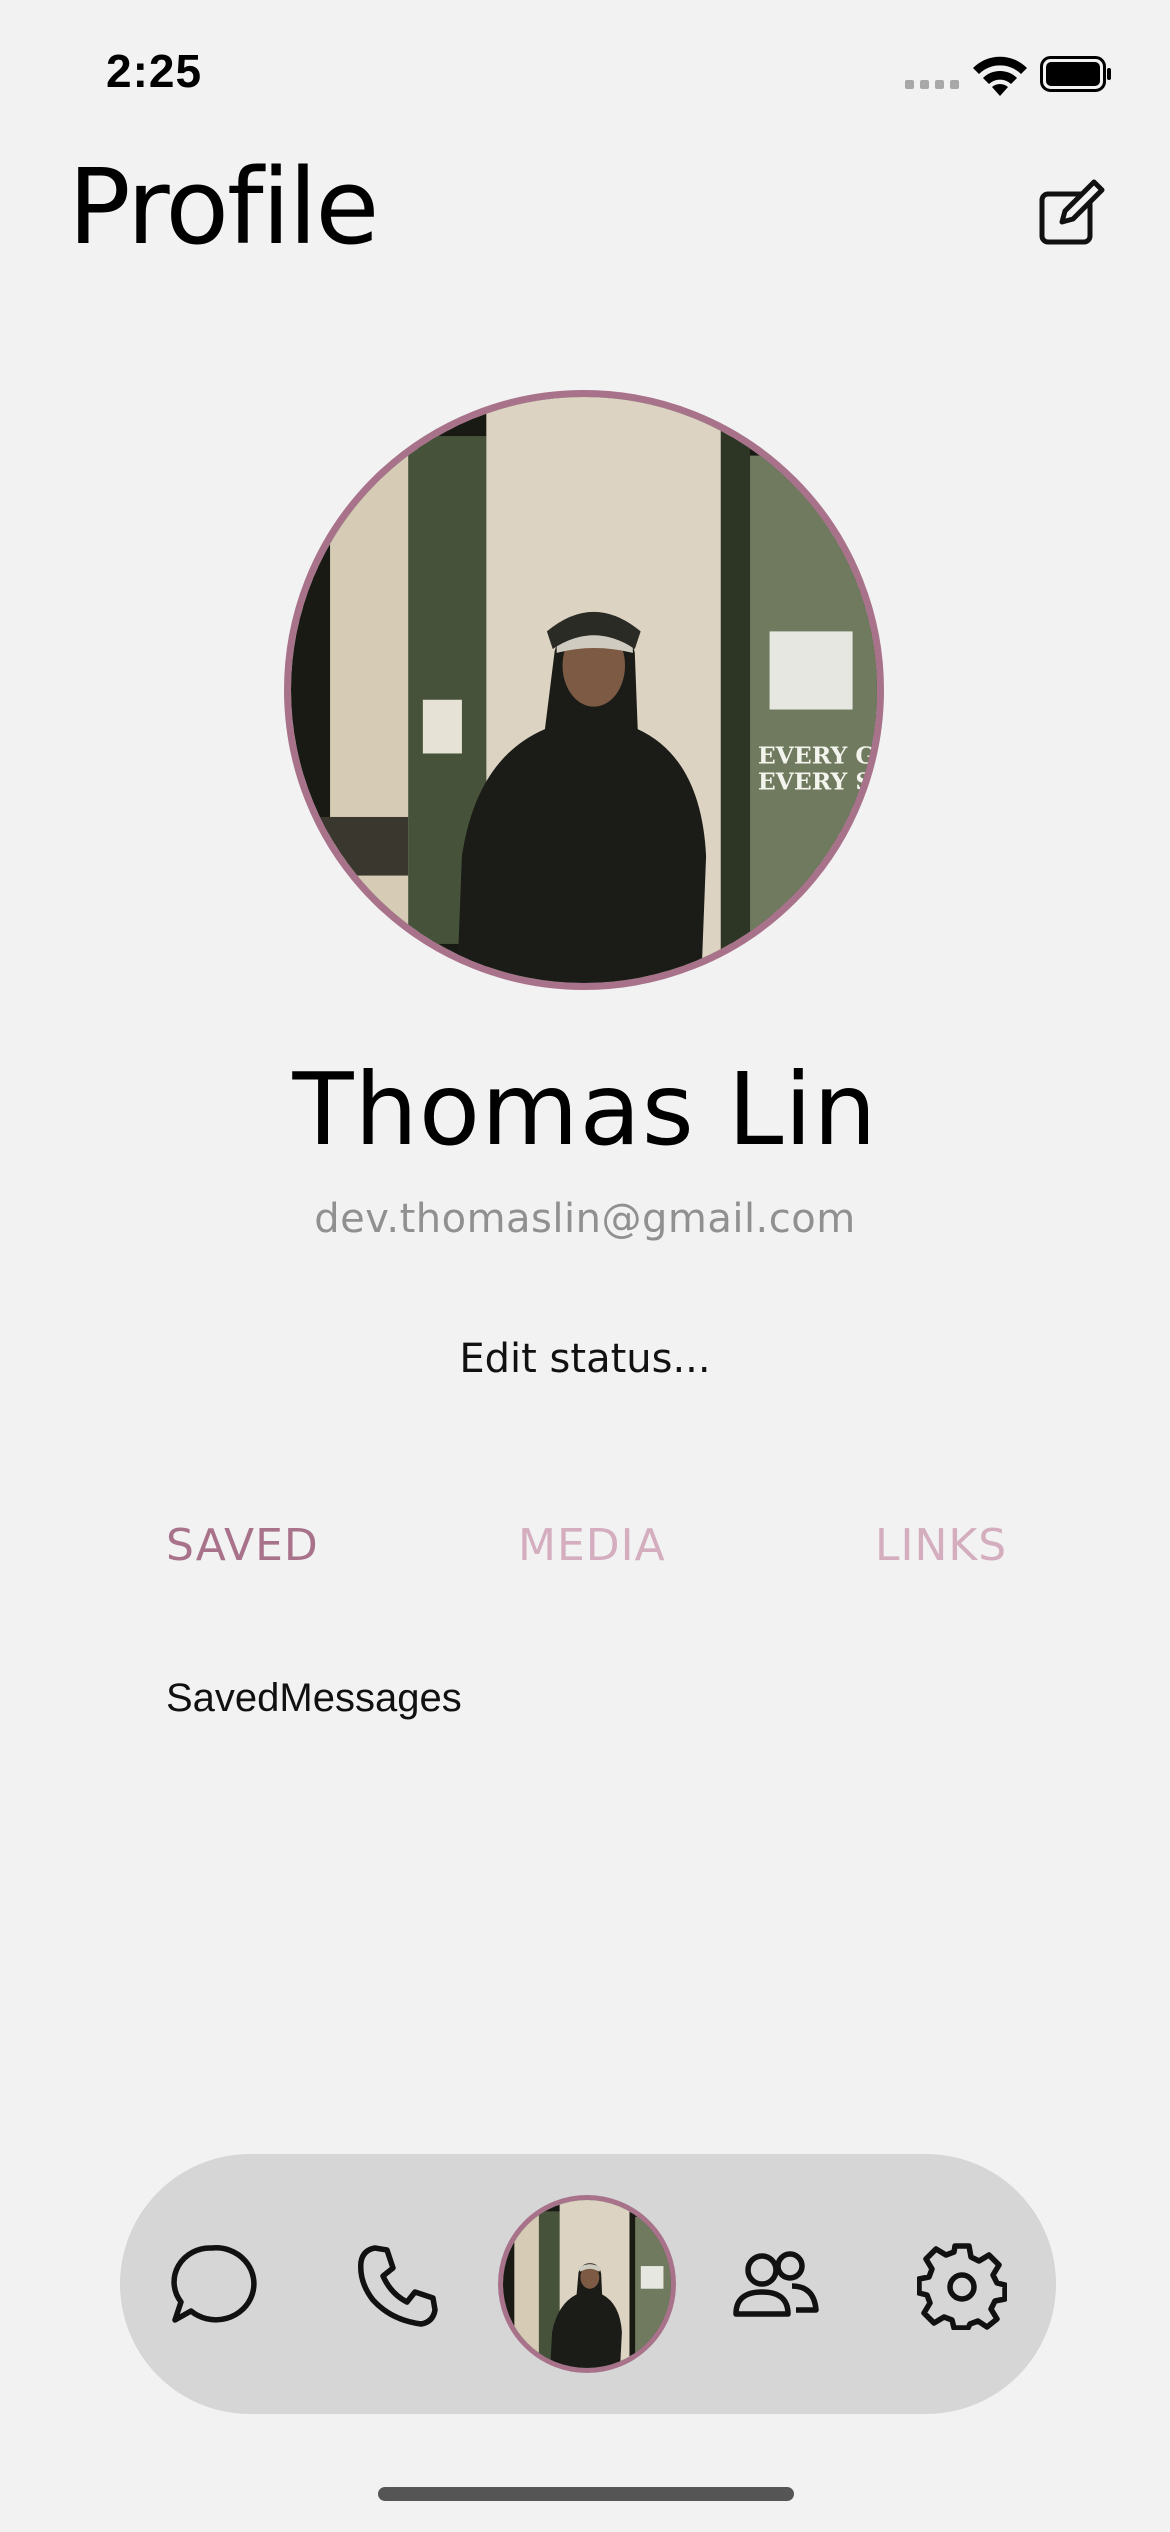  Describe the element at coordinates (1075, 74) in the screenshot. I see `battery-icon` at that location.